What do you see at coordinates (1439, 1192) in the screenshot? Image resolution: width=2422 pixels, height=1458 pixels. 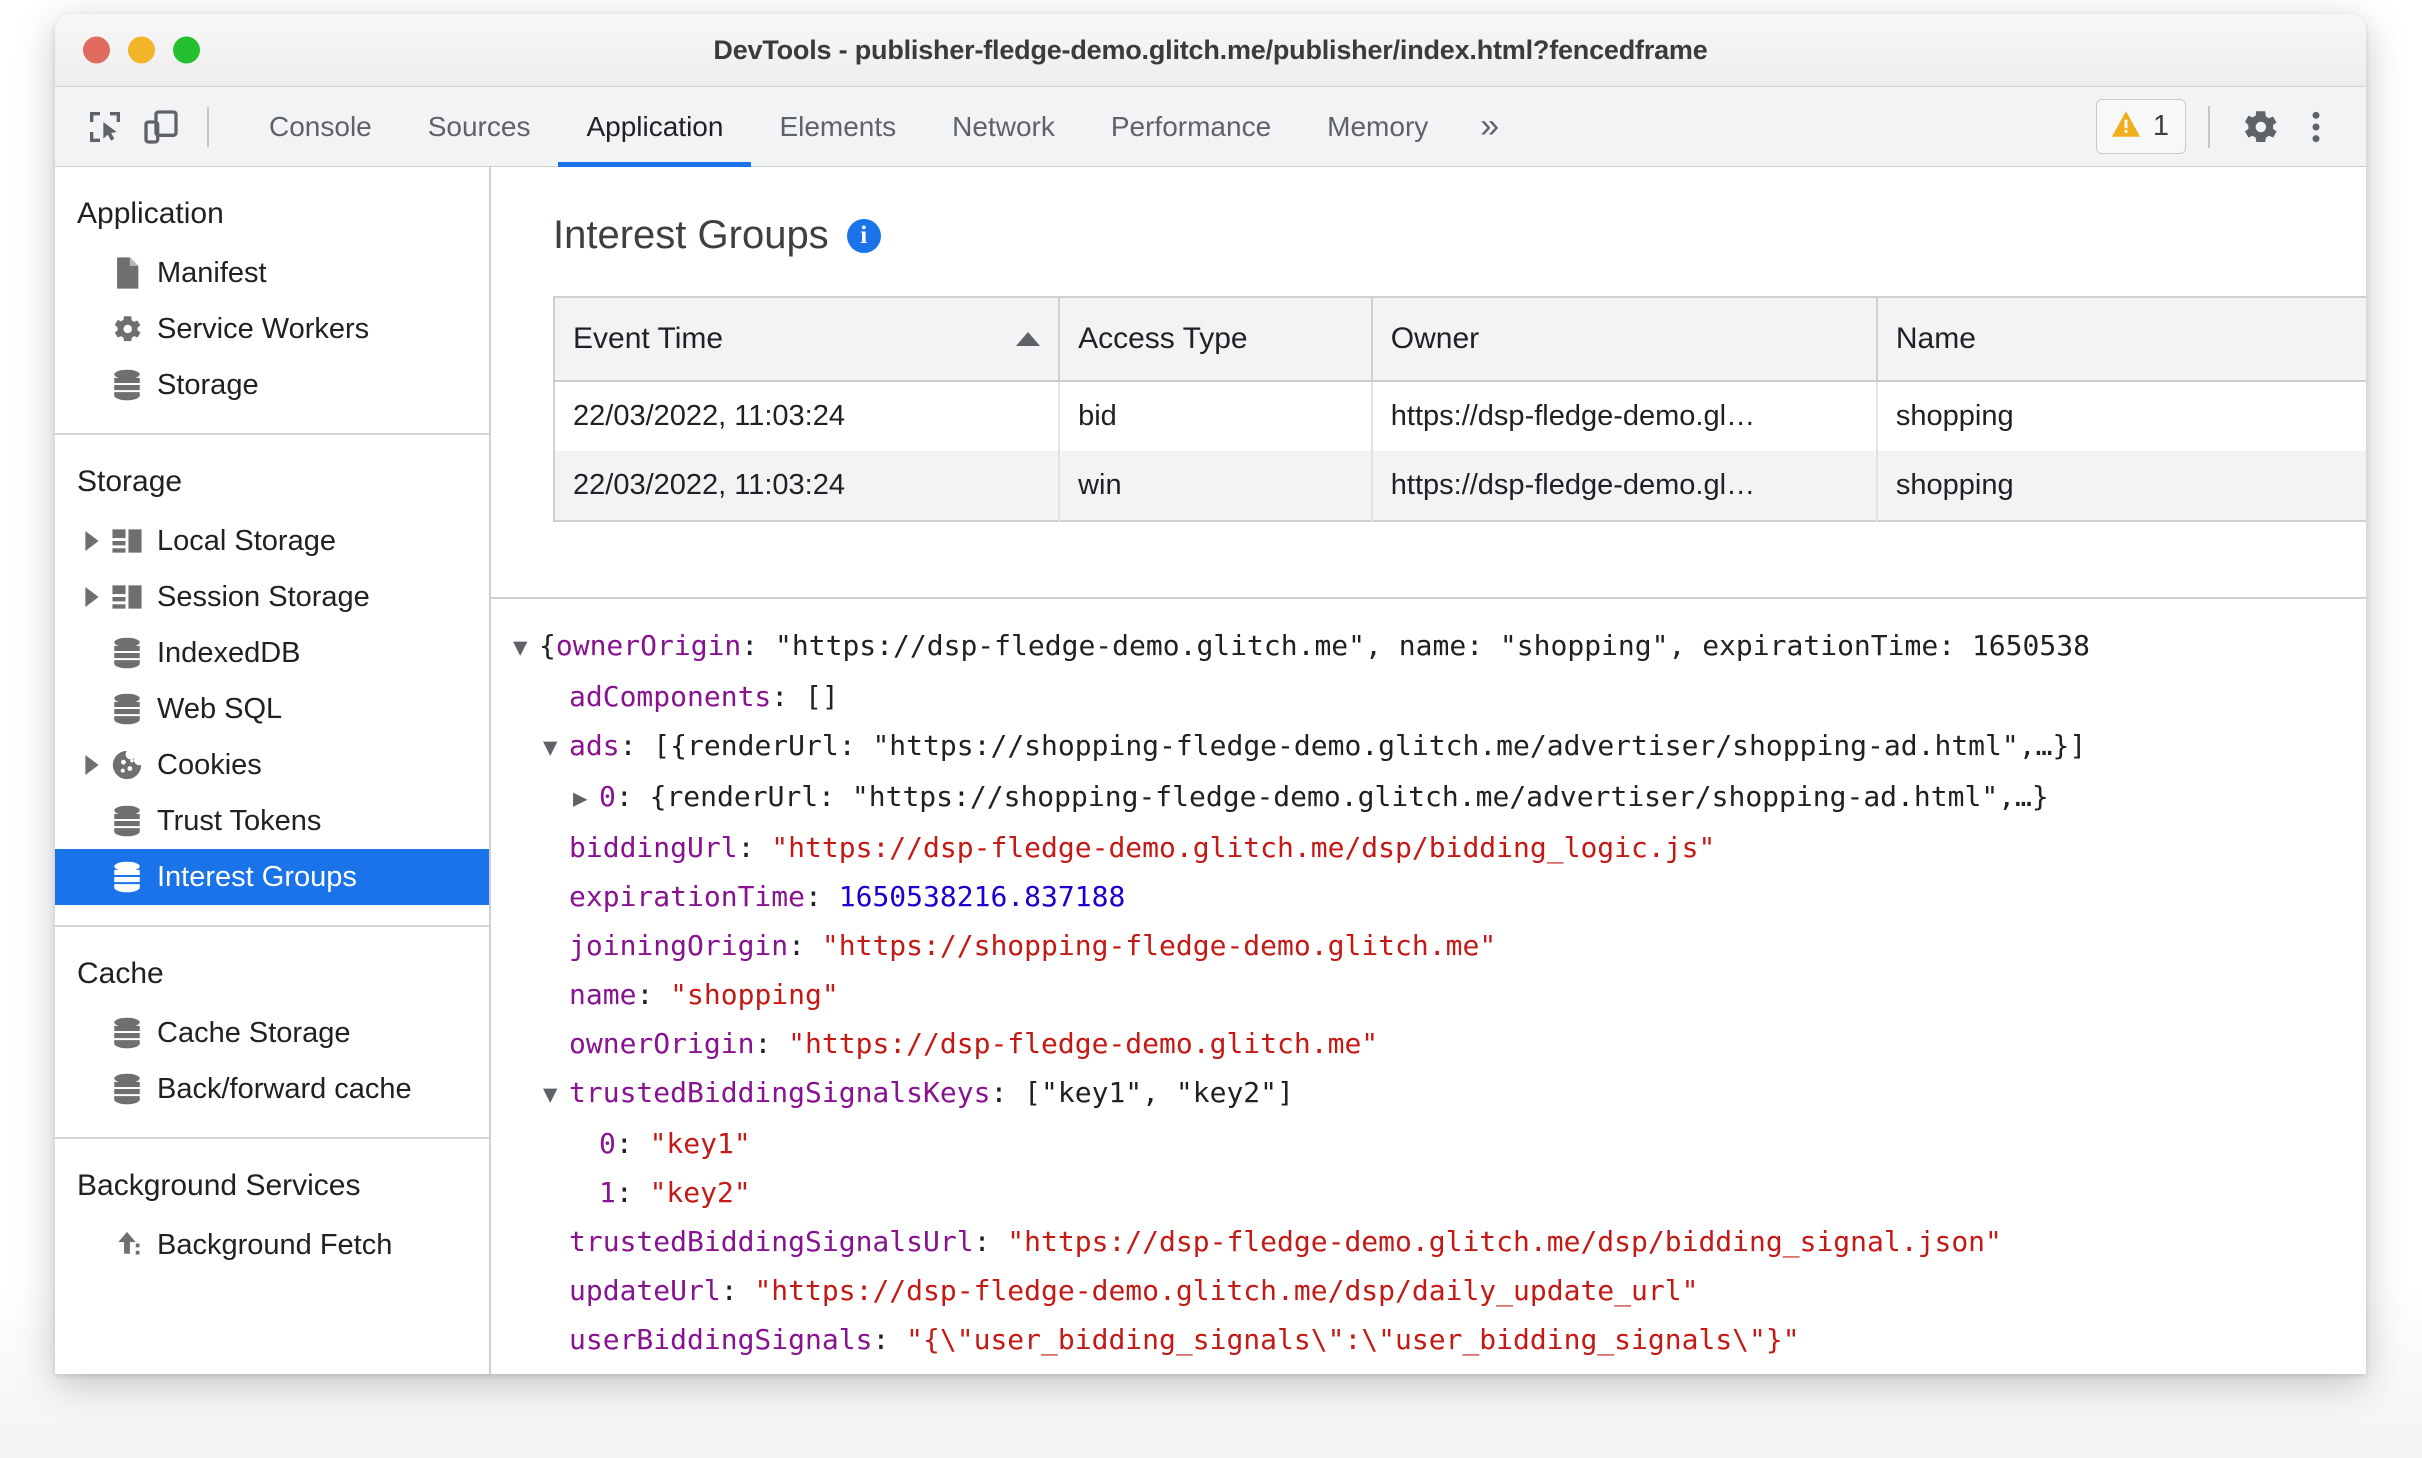 I see `json-line: 1: "key2"` at bounding box center [1439, 1192].